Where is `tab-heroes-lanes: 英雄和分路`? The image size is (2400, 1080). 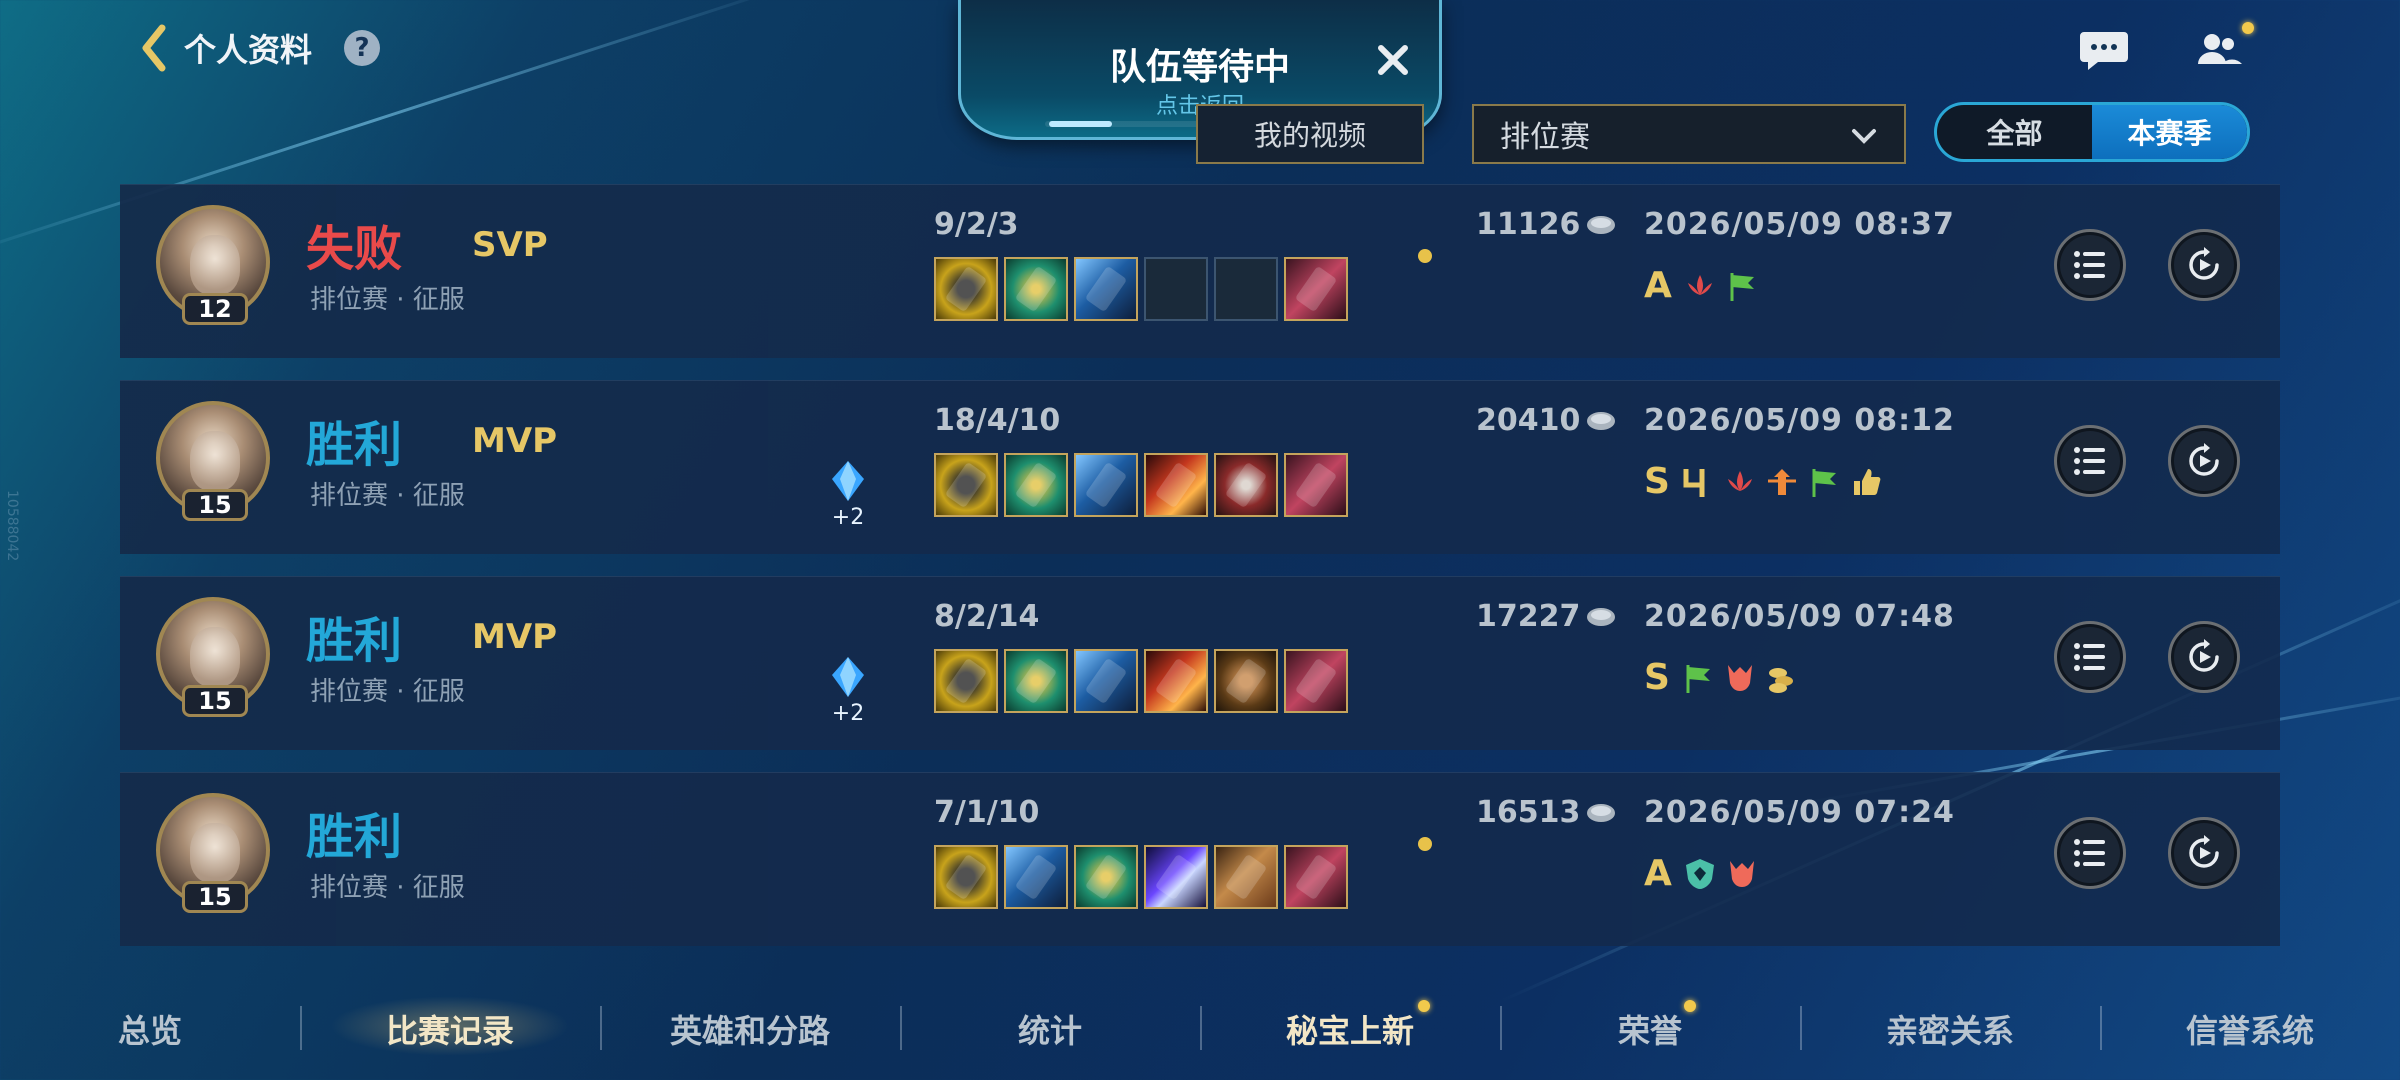
tab-heroes-lanes: 英雄和分路 is located at coordinates (750, 1029).